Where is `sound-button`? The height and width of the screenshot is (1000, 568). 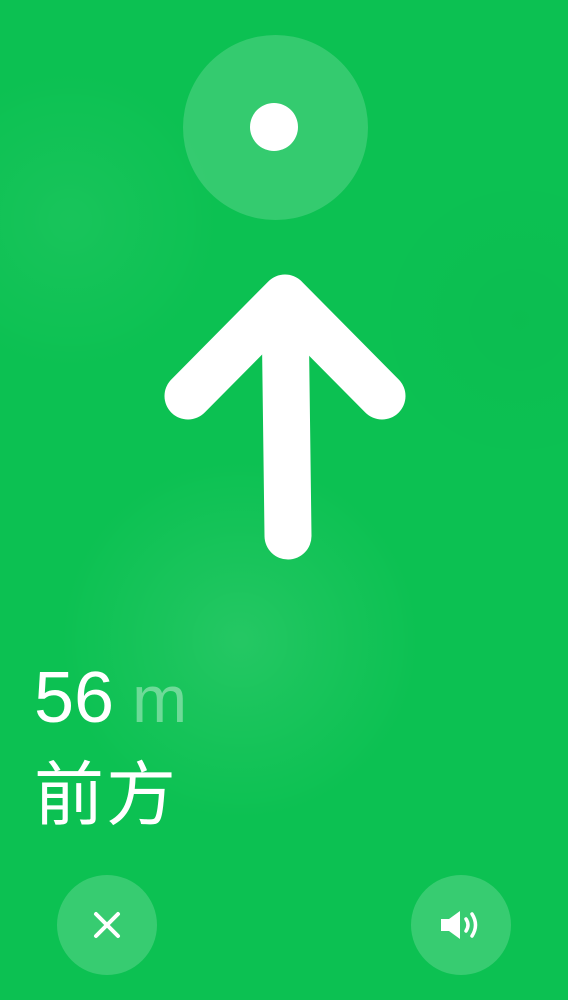
sound-button is located at coordinates (461, 925).